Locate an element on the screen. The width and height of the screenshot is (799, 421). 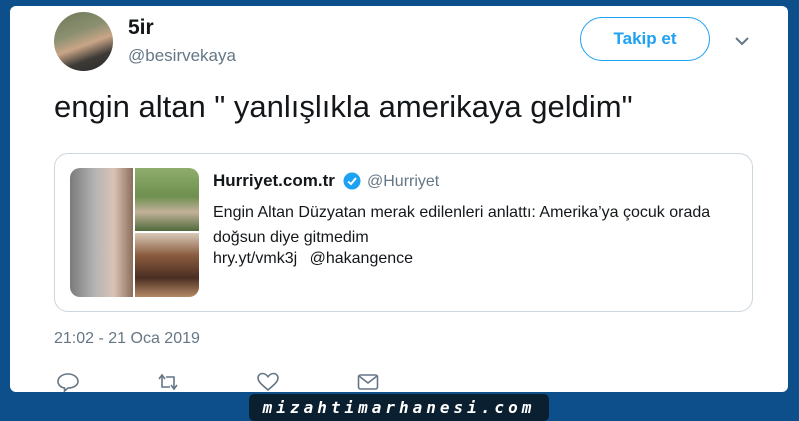
site-watermark: mizahtimarhanesi.com is located at coordinates (399, 407).